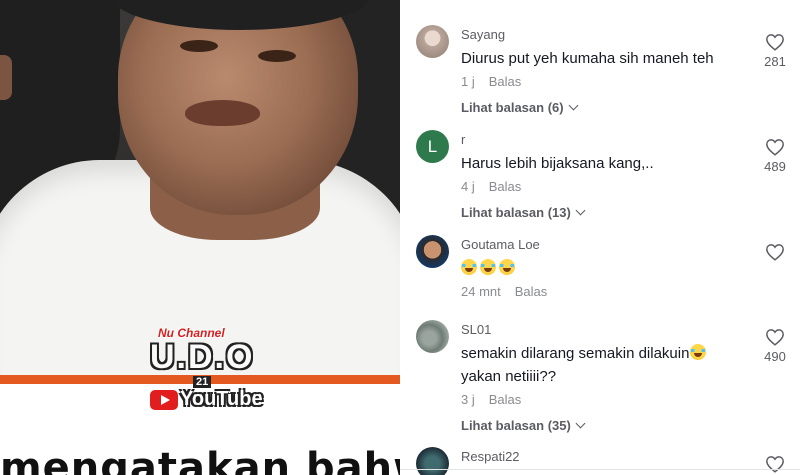 The height and width of the screenshot is (475, 800). I want to click on comment-time: 3 j, so click(468, 399).